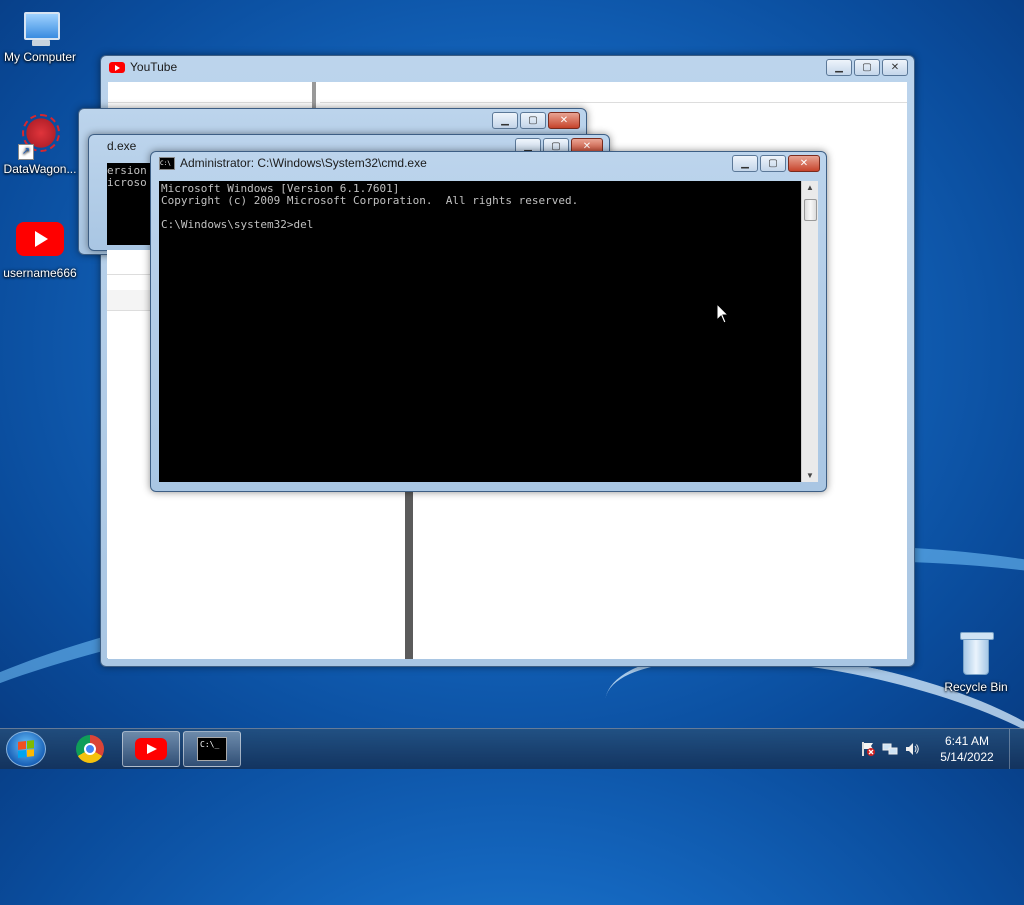 The image size is (1024, 905). Describe the element at coordinates (977, 654) in the screenshot. I see `recycle-bin-icon` at that location.